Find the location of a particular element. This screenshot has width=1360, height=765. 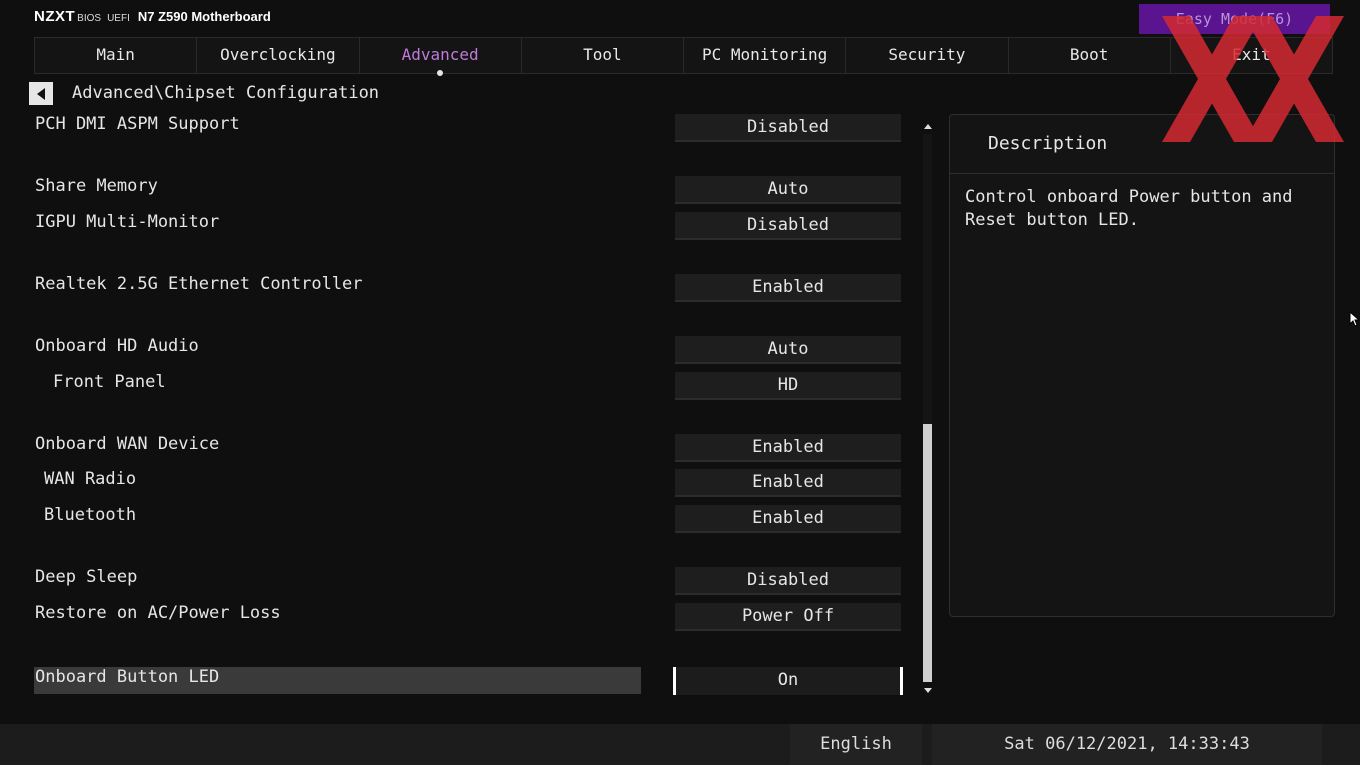

setting-row-onboard-wan-device: Onboard WAN Device Enabled is located at coordinates (469, 447).